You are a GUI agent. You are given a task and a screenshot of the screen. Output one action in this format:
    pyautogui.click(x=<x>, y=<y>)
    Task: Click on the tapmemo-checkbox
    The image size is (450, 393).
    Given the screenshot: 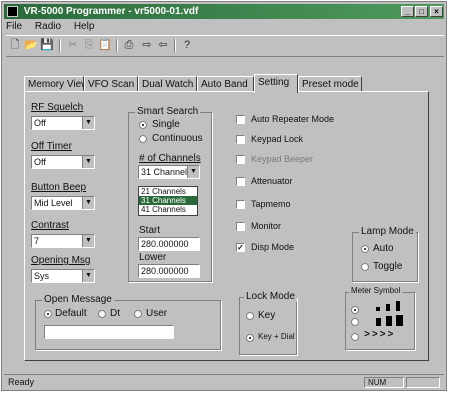 What is the action you would take?
    pyautogui.click(x=240, y=204)
    